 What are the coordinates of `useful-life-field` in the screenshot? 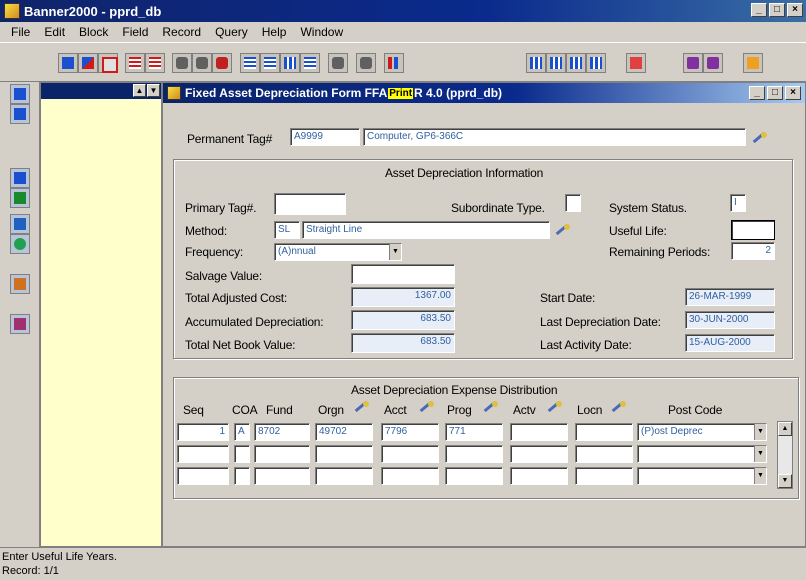 It's located at (753, 230).